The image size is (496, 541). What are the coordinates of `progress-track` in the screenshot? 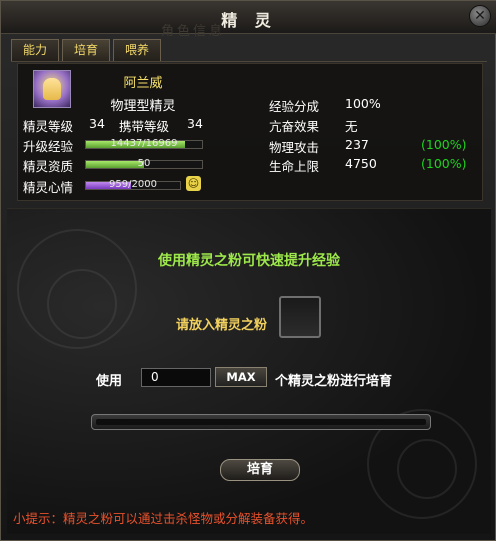 It's located at (261, 422).